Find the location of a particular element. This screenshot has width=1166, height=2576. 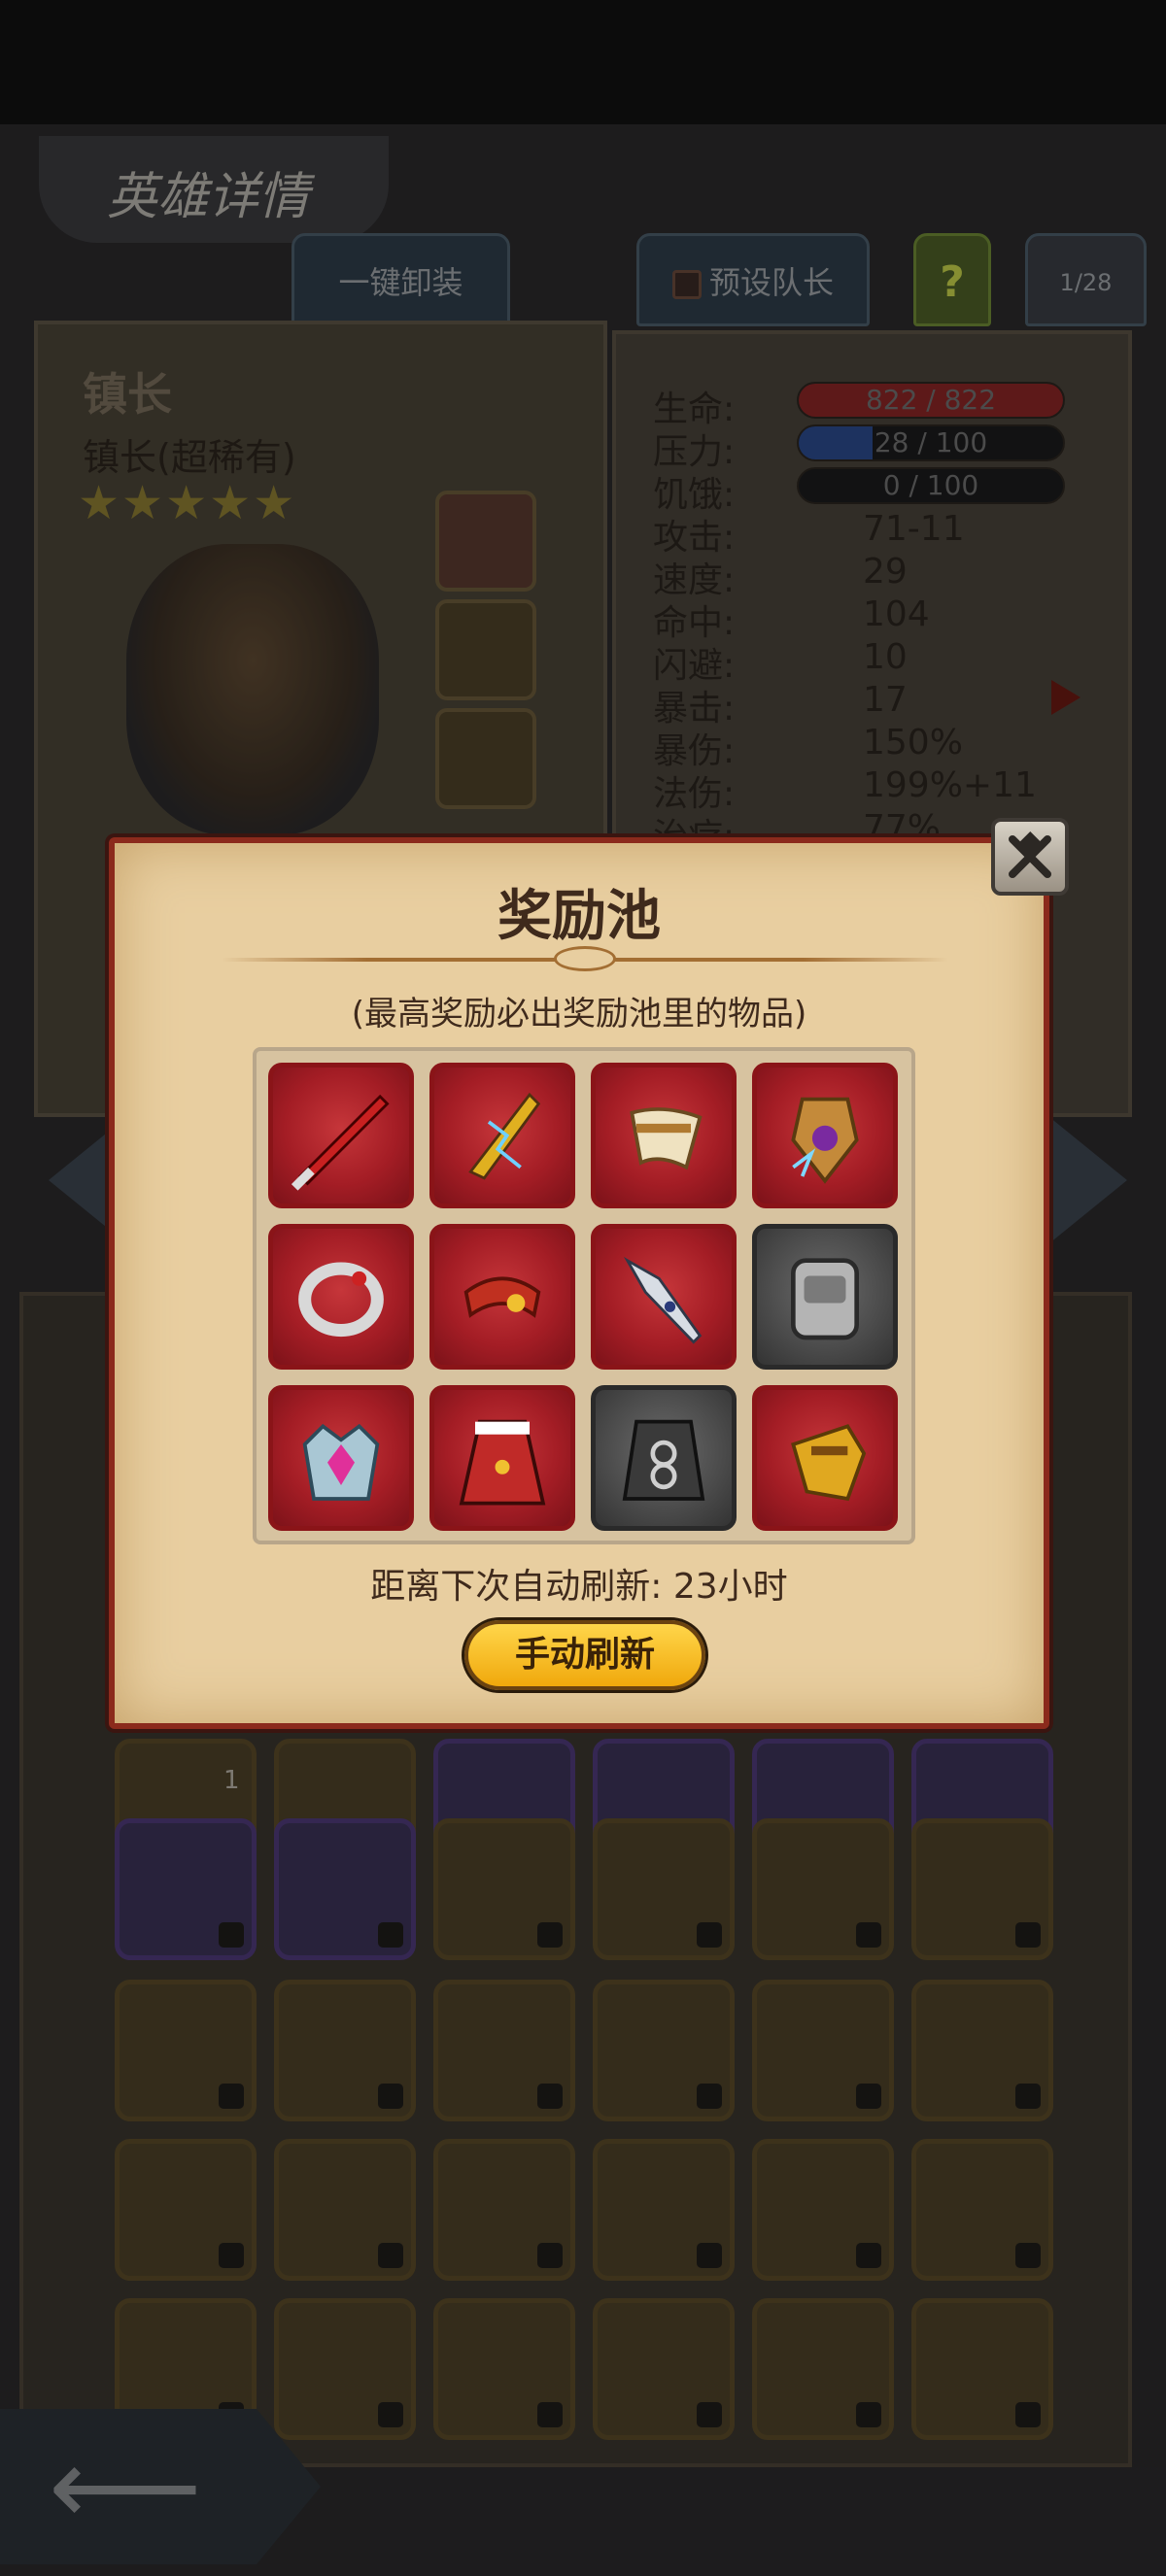

reward-grid is located at coordinates (584, 1295).